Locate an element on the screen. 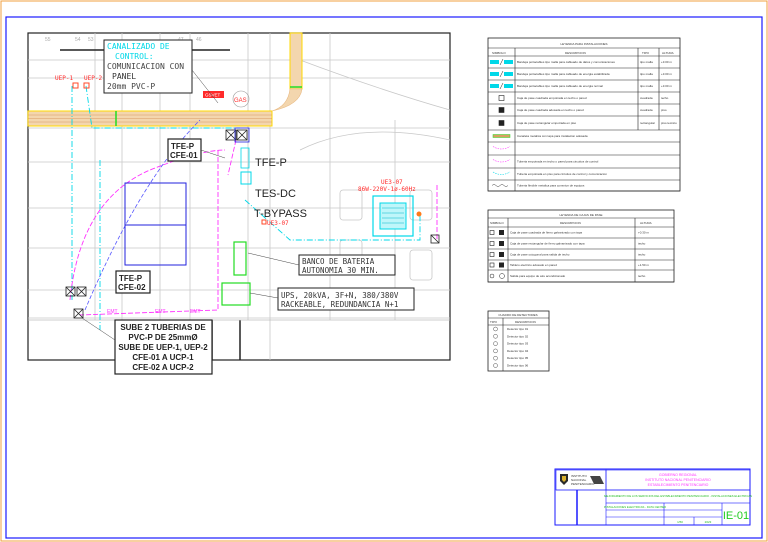 The width and height of the screenshot is (768, 542). label-tfe-p: TFE-P is located at coordinates (271, 163).